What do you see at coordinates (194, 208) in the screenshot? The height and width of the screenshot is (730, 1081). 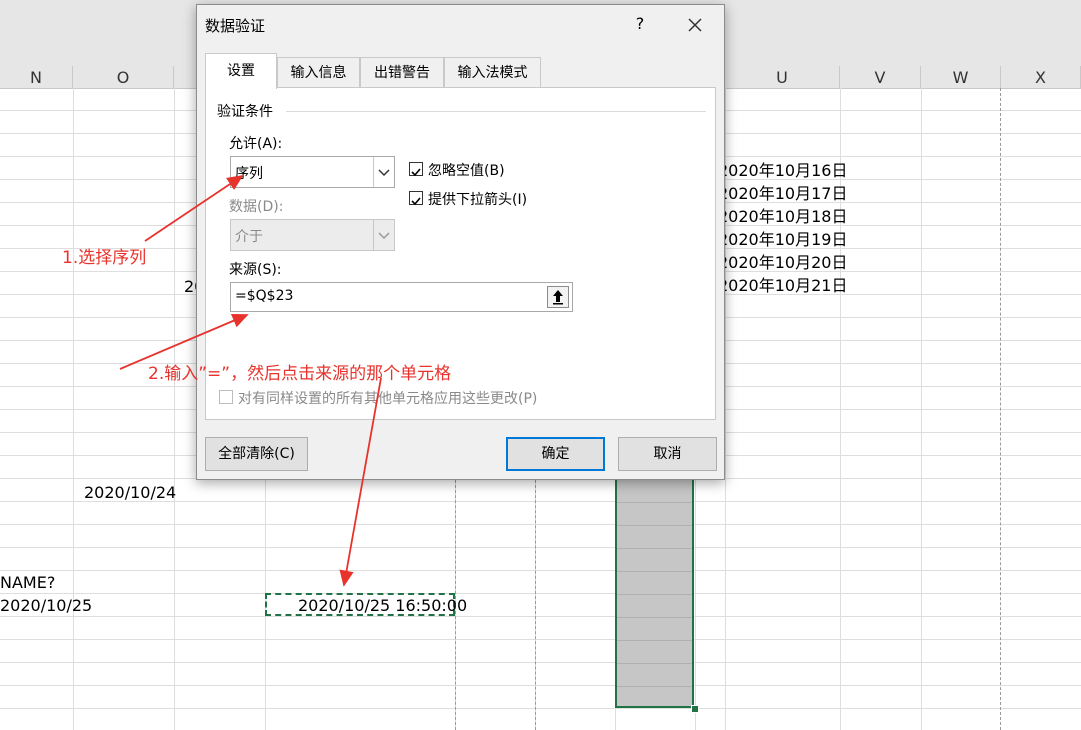 I see `arrow-to-allow-select` at bounding box center [194, 208].